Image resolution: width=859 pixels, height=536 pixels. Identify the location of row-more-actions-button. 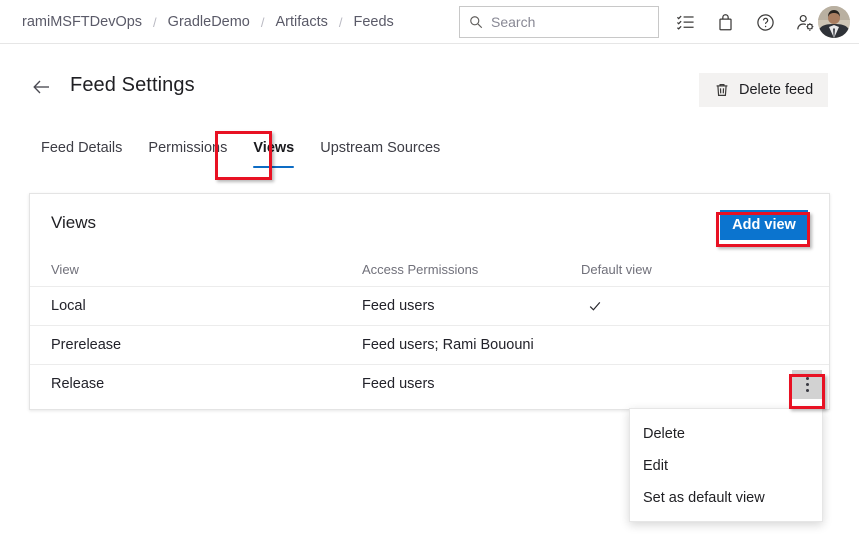
(807, 384).